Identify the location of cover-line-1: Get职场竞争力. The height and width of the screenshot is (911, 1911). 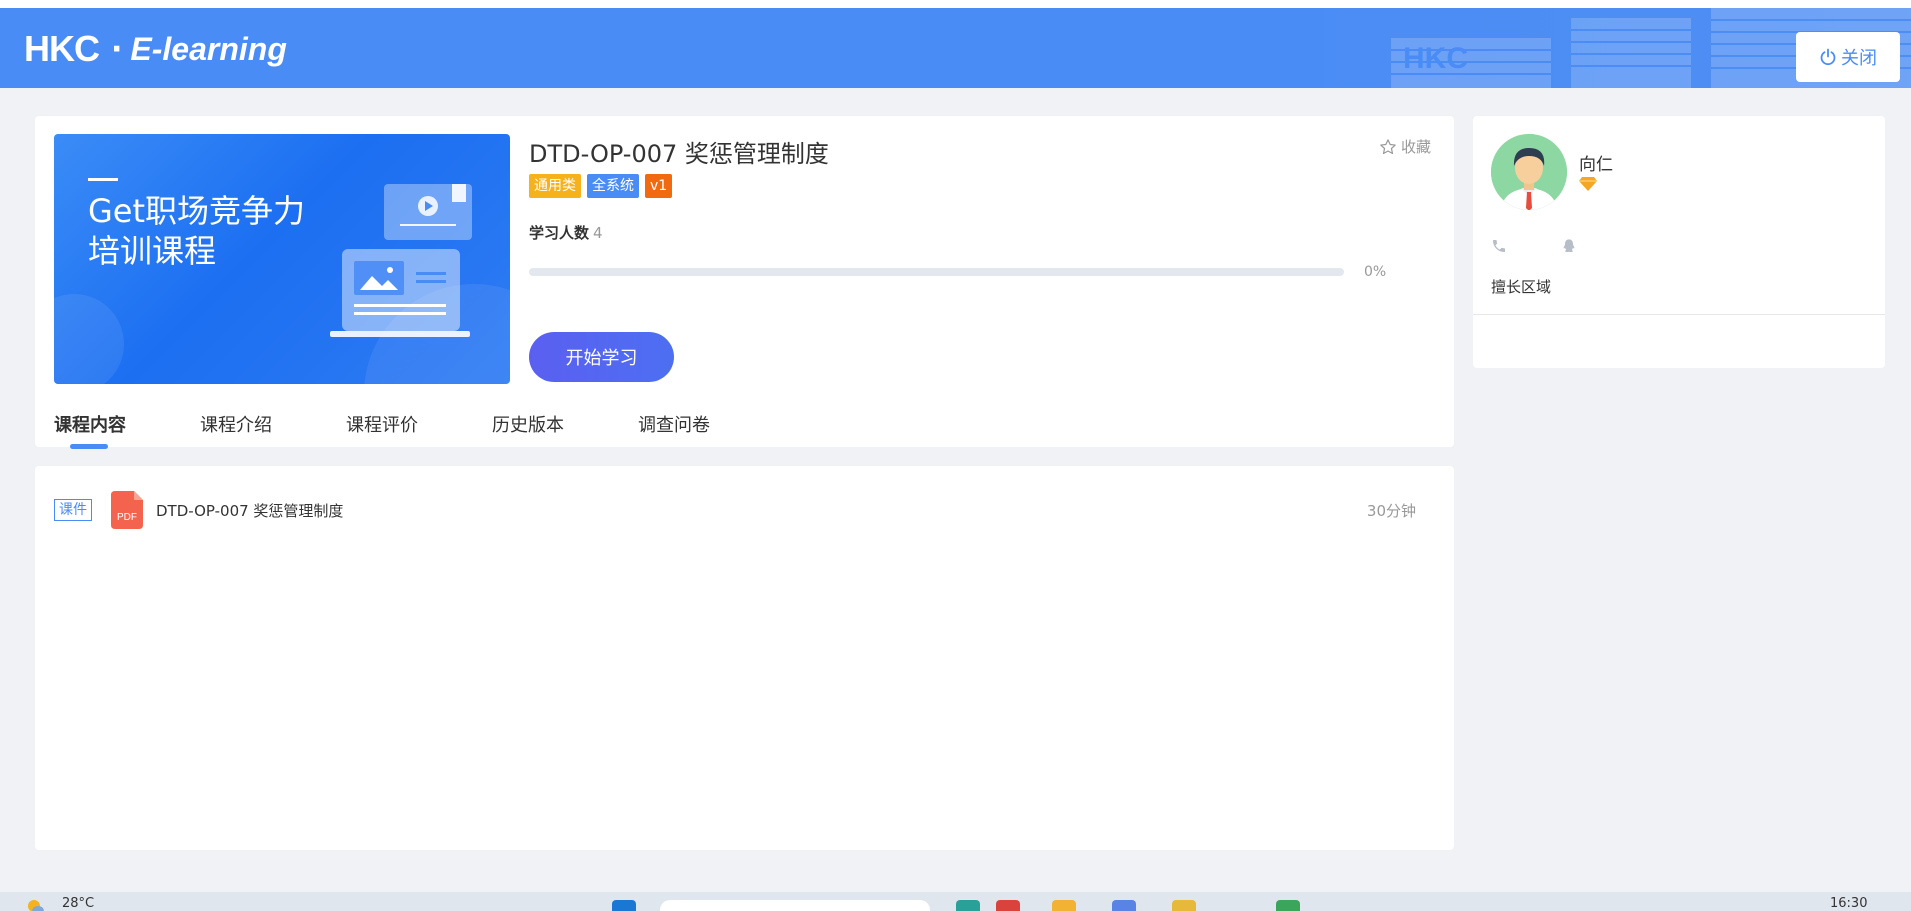
(197, 211).